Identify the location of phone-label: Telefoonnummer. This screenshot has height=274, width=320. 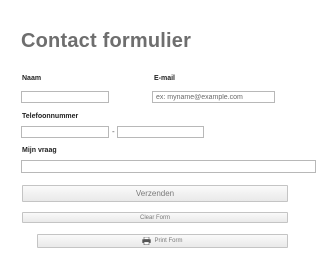
(50, 116).